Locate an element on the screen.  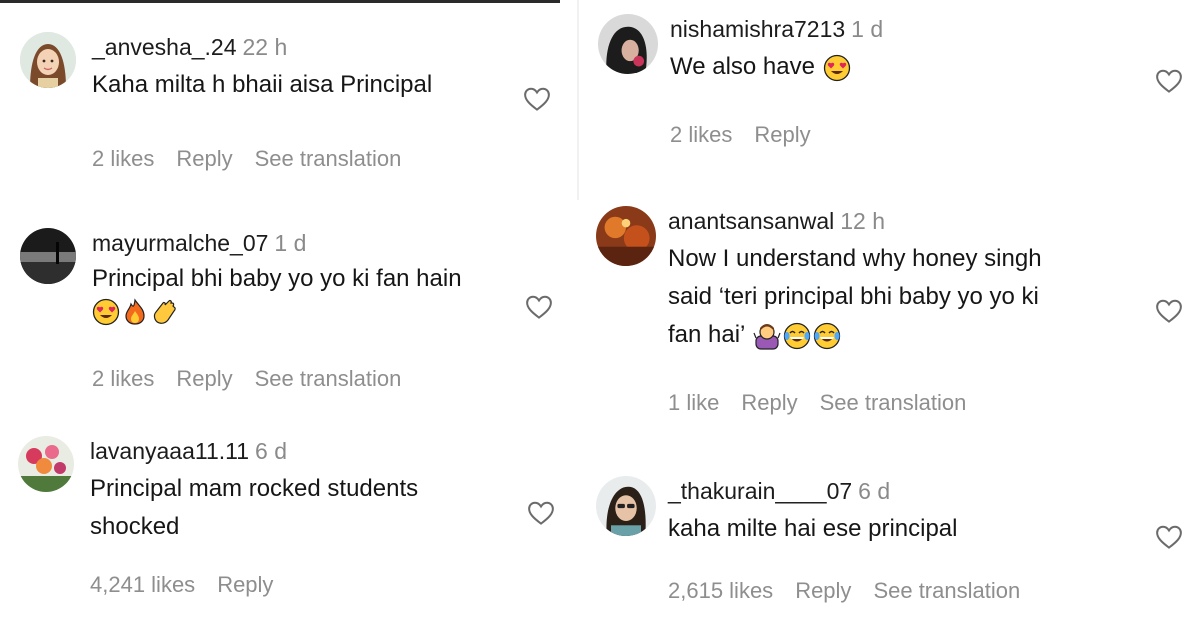
avatar-flowers-icon is located at coordinates (46, 464).